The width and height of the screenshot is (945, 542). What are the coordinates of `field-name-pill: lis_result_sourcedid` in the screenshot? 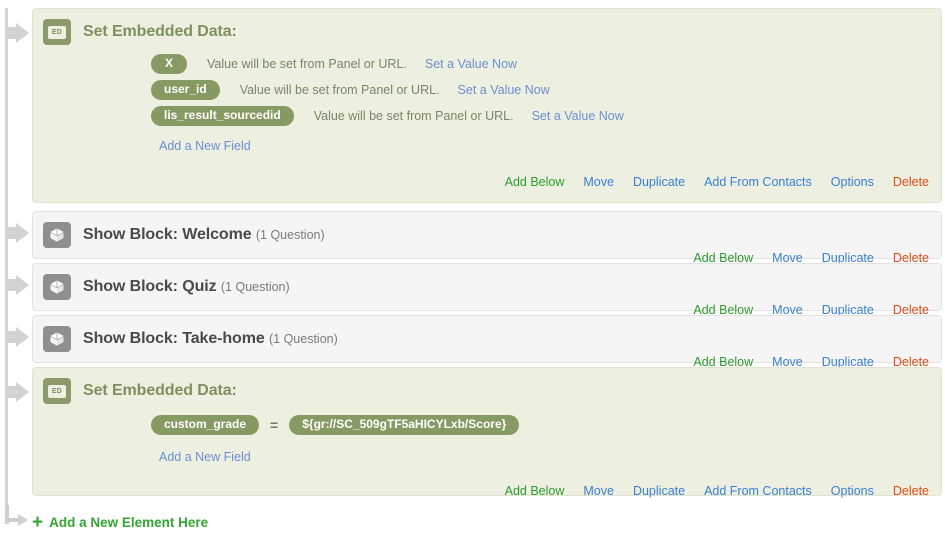 It's located at (222, 116).